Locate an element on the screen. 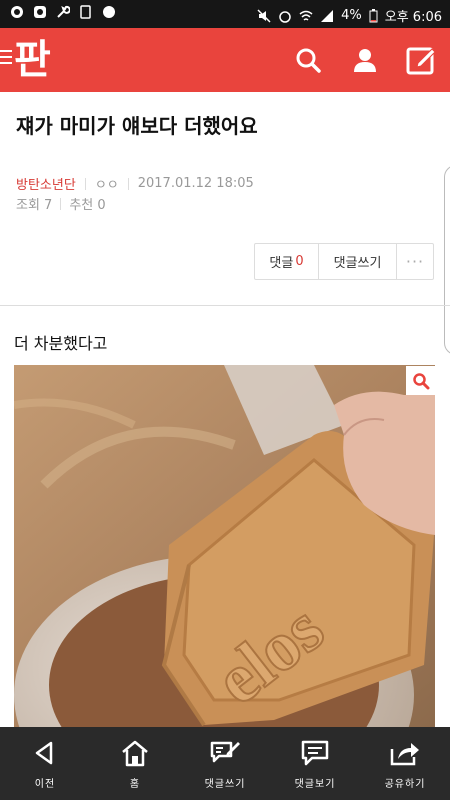 The width and height of the screenshot is (450, 800). post-stats: 조회 7 추천 0 is located at coordinates (61, 203).